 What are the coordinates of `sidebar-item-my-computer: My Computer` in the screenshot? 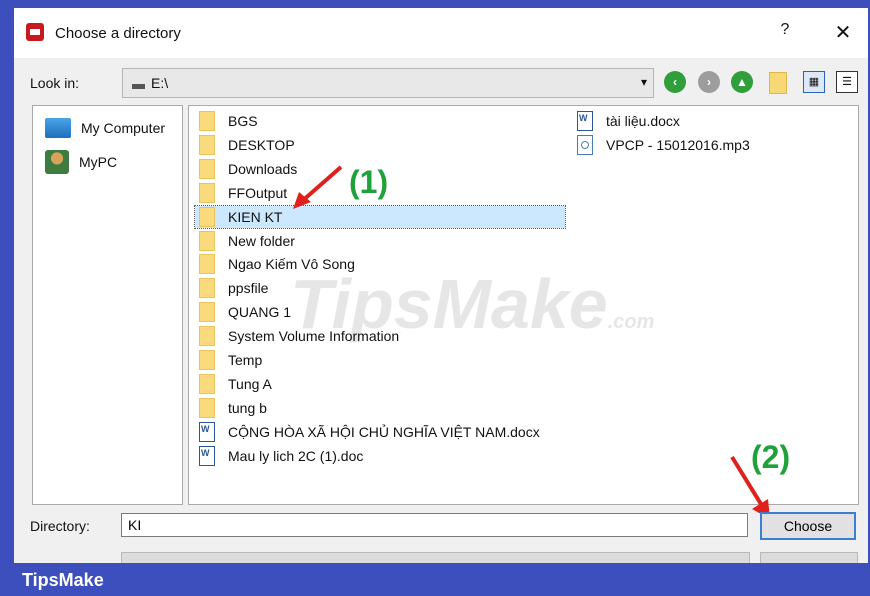 It's located at (105, 128).